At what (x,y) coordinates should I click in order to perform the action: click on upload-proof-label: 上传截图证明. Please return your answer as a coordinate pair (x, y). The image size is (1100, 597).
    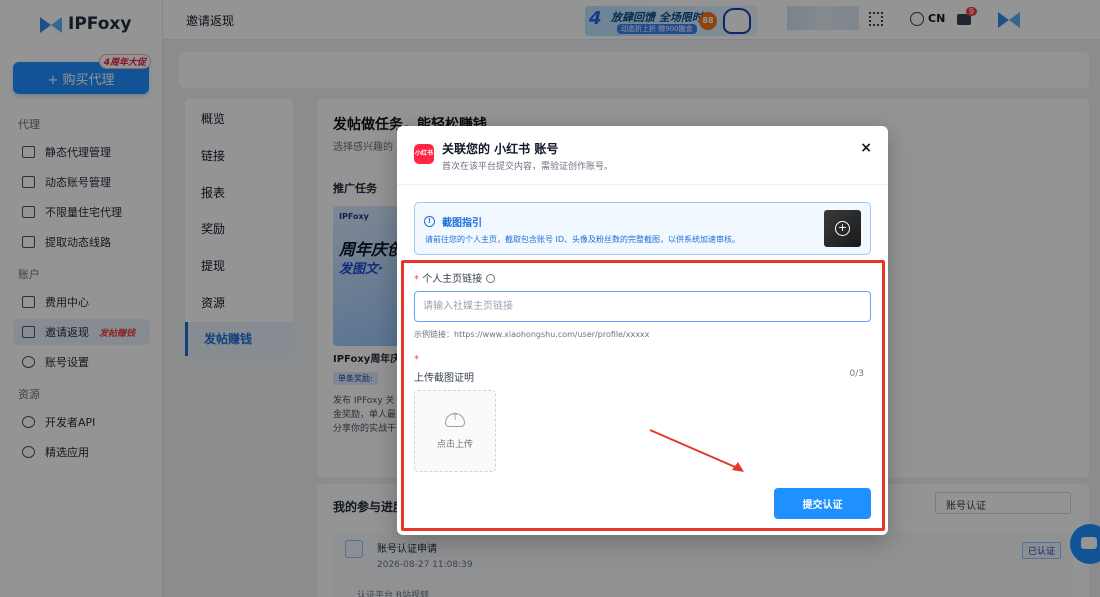
    Looking at the image, I should click on (444, 378).